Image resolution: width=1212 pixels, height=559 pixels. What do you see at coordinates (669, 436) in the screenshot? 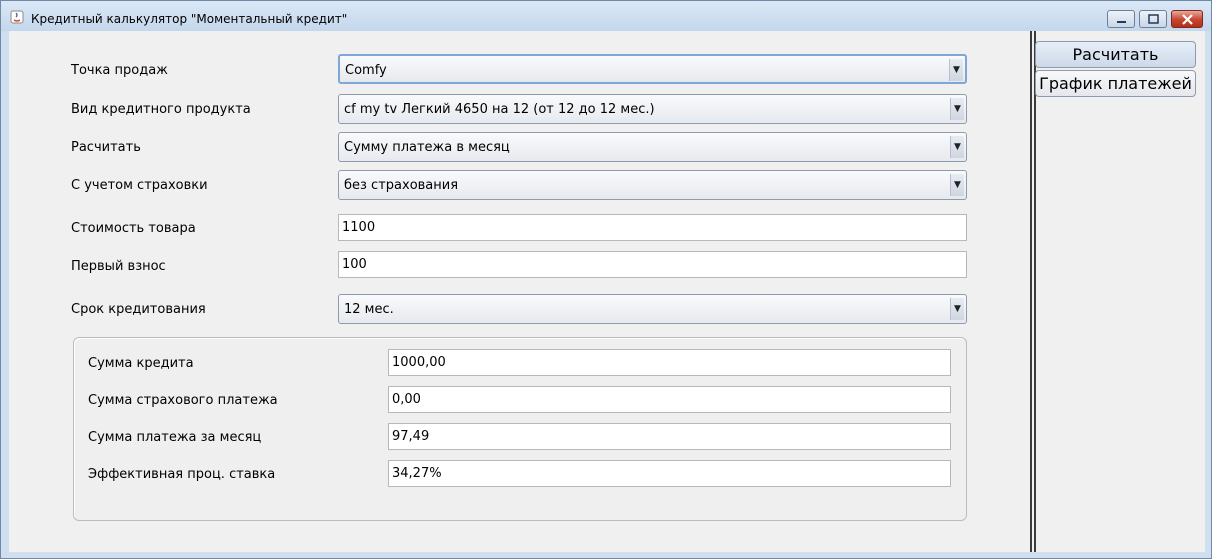
I see `monthly-payment-field: 97,49` at bounding box center [669, 436].